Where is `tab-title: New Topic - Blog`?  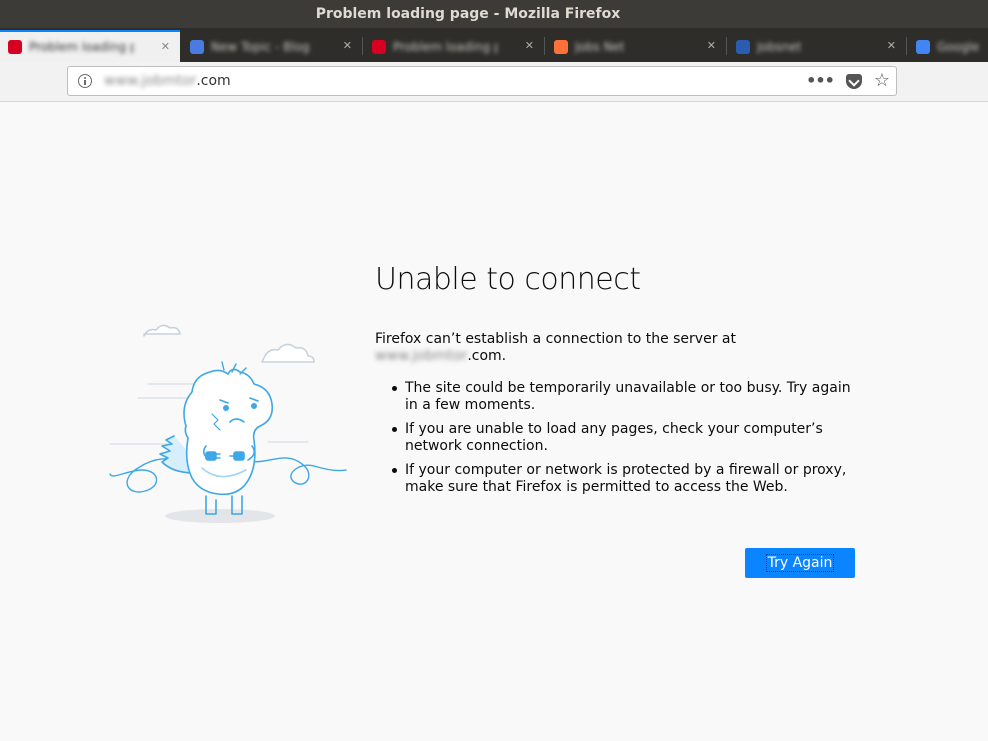 tab-title: New Topic - Blog is located at coordinates (260, 46).